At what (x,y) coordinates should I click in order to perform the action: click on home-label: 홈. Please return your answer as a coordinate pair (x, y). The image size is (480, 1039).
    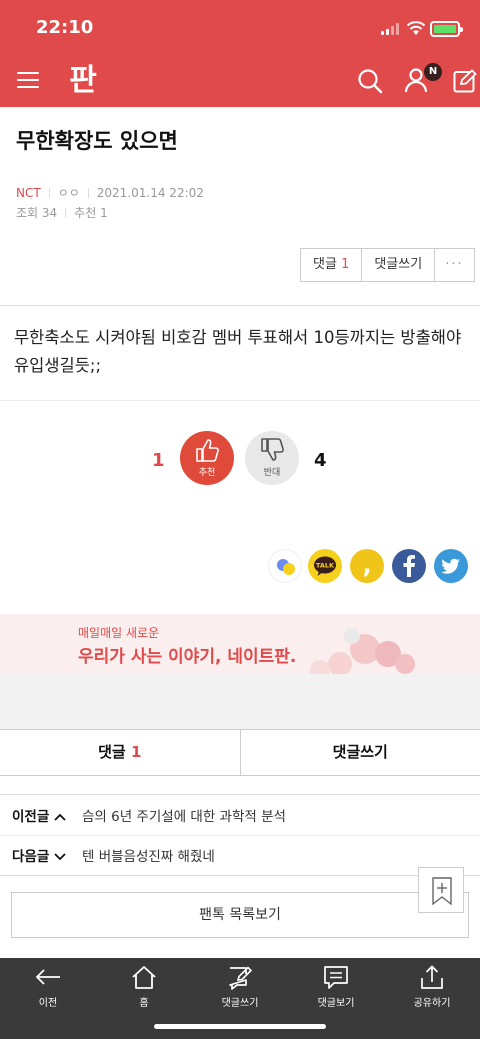
    Looking at the image, I should click on (144, 1003).